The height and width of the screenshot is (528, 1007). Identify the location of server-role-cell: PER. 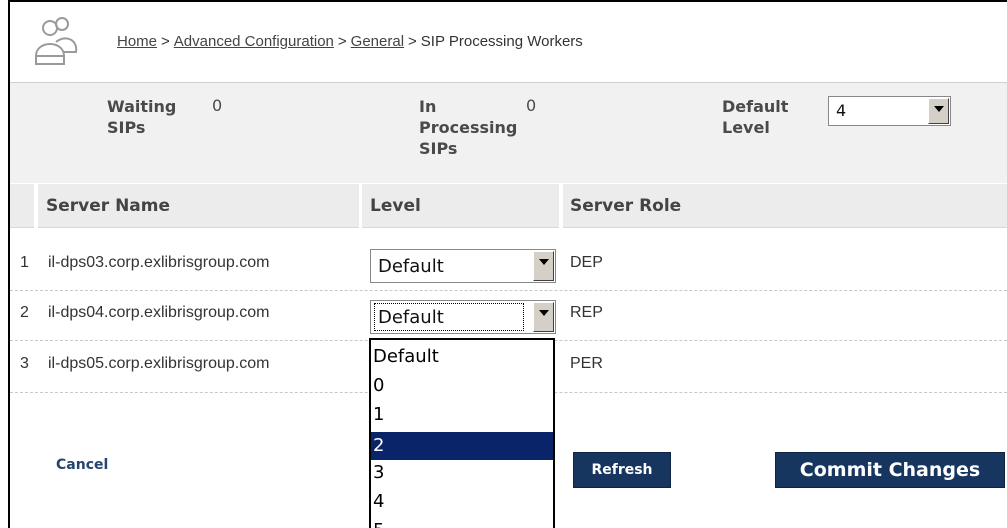
(586, 363).